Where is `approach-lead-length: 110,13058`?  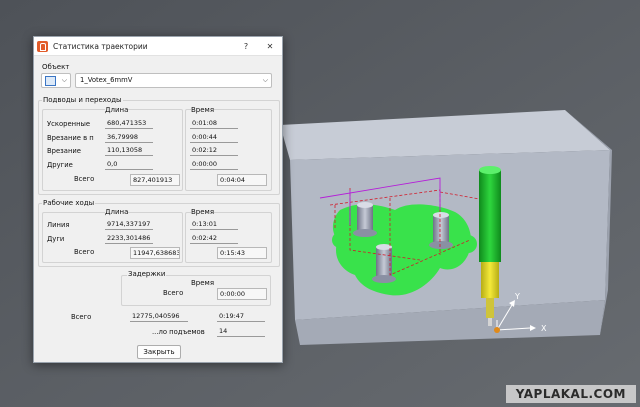
approach-lead-length: 110,13058 is located at coordinates (129, 151).